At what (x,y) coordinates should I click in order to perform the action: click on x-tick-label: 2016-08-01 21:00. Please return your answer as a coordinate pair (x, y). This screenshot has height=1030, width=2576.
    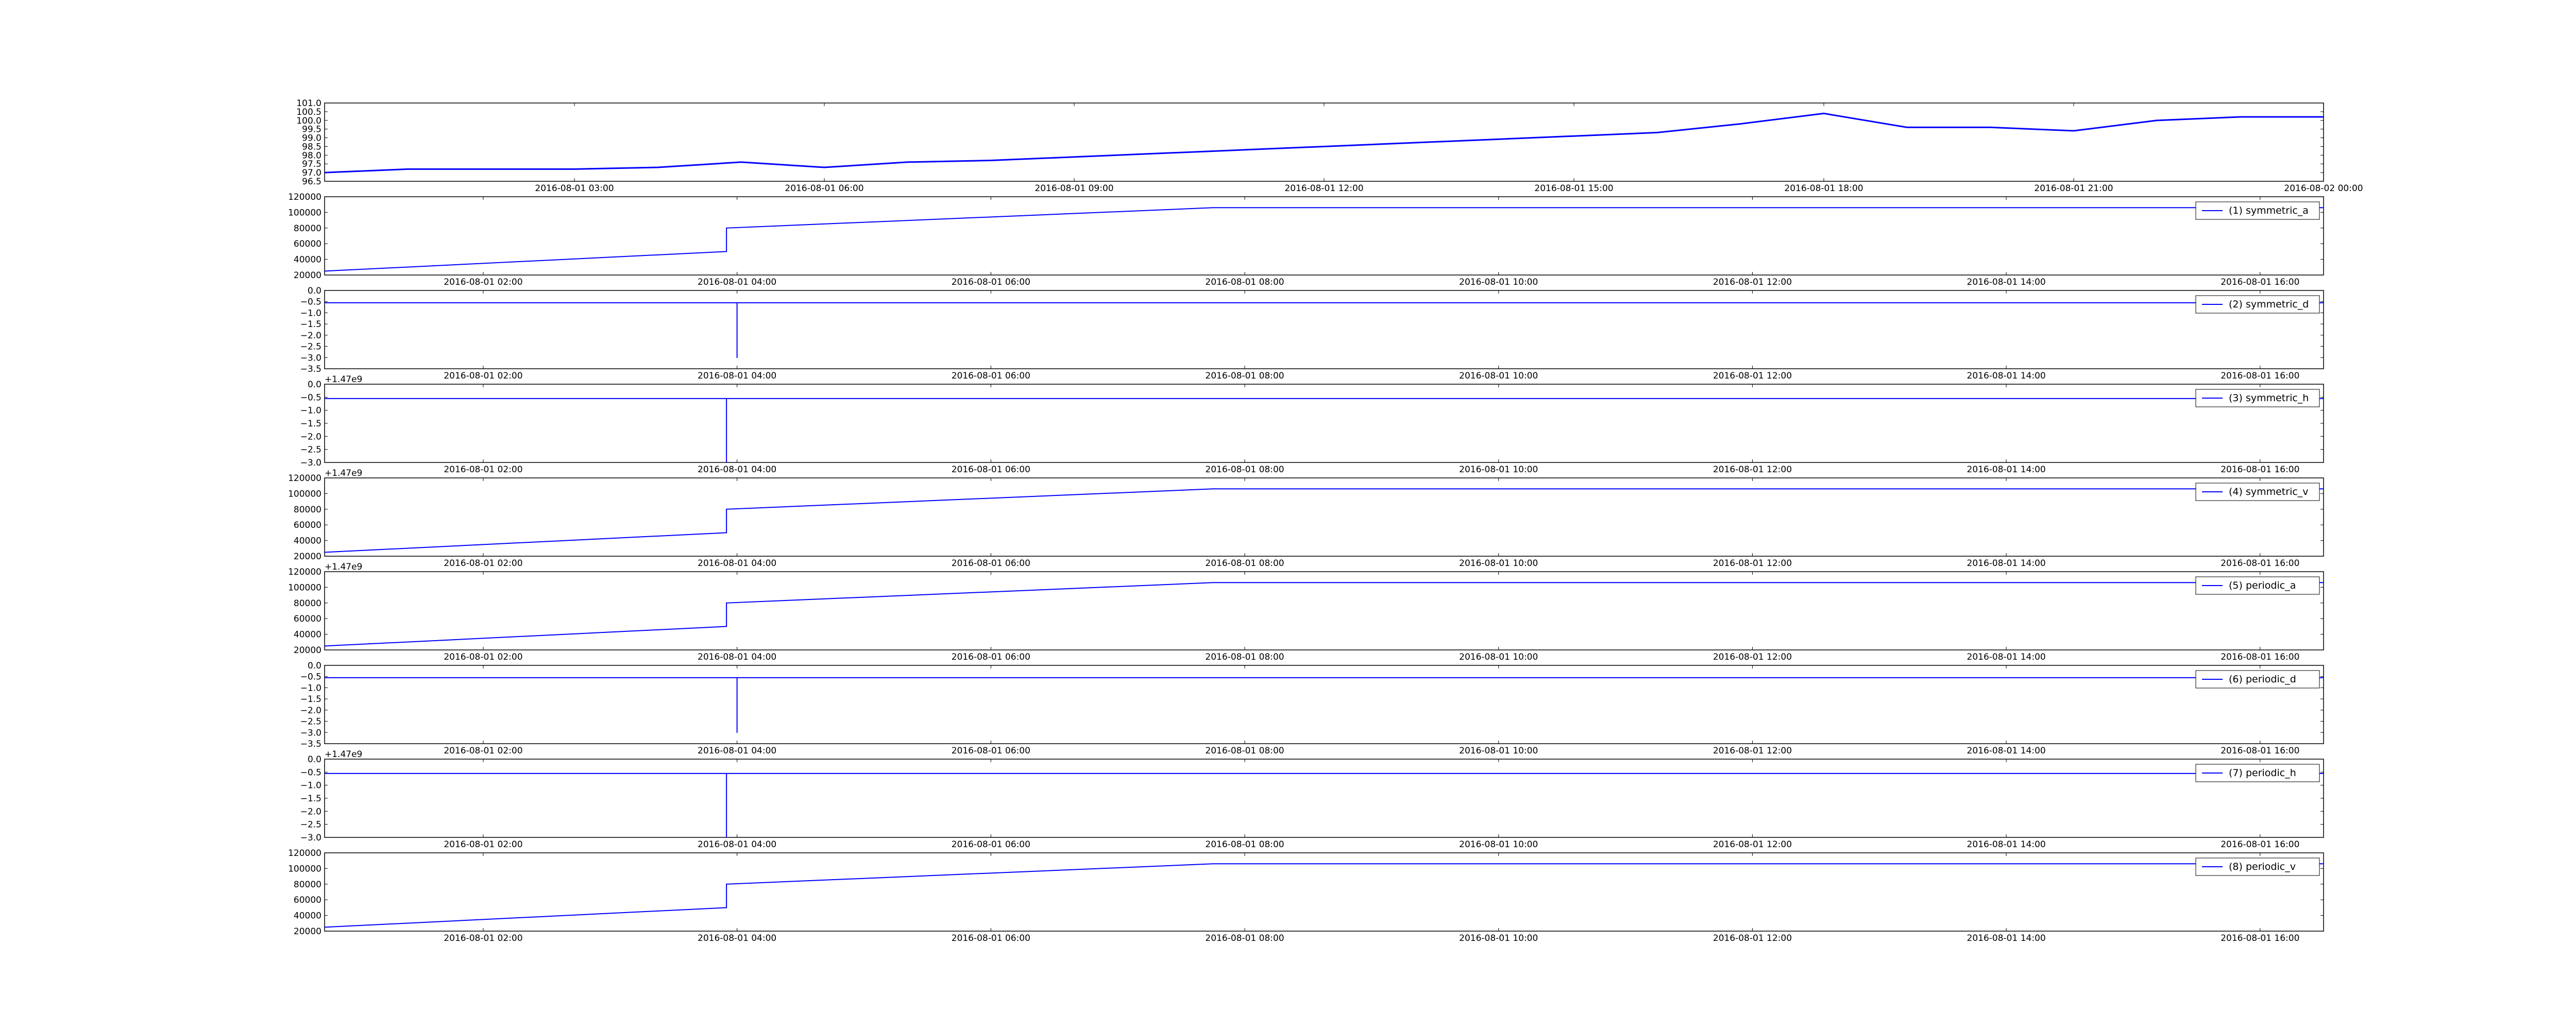
    Looking at the image, I should click on (2073, 189).